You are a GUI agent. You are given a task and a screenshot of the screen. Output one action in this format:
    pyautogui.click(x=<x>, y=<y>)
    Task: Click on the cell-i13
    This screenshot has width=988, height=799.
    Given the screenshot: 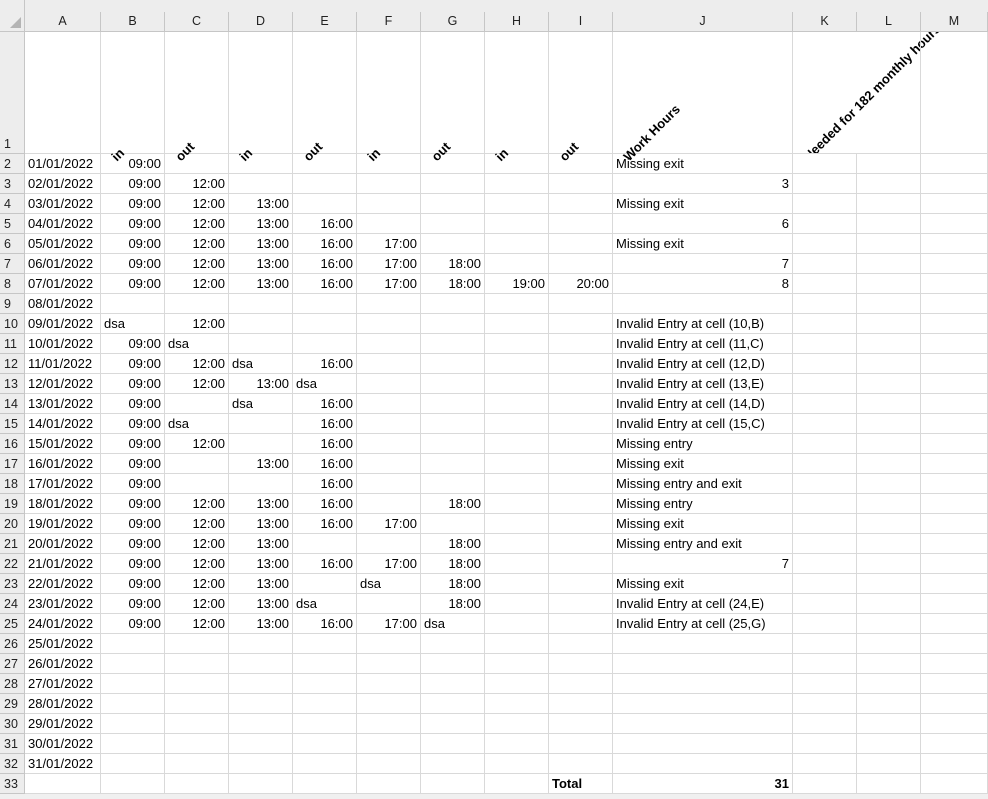 What is the action you would take?
    pyautogui.click(x=581, y=384)
    